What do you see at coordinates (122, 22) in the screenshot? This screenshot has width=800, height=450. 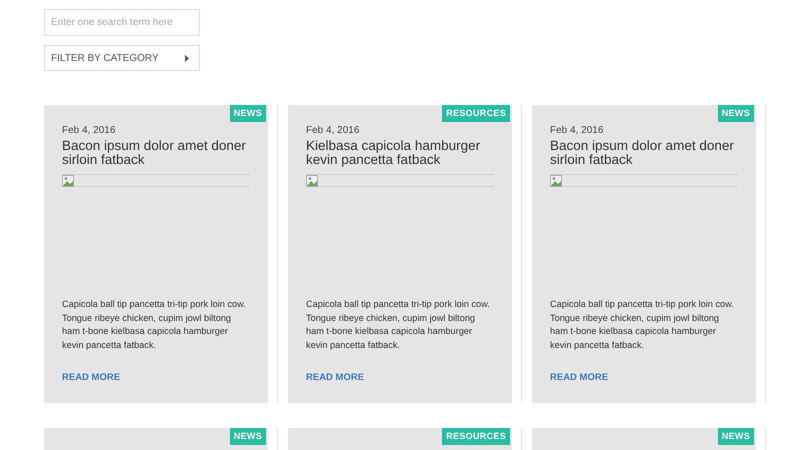 I see `search-field: Enter one search term here` at bounding box center [122, 22].